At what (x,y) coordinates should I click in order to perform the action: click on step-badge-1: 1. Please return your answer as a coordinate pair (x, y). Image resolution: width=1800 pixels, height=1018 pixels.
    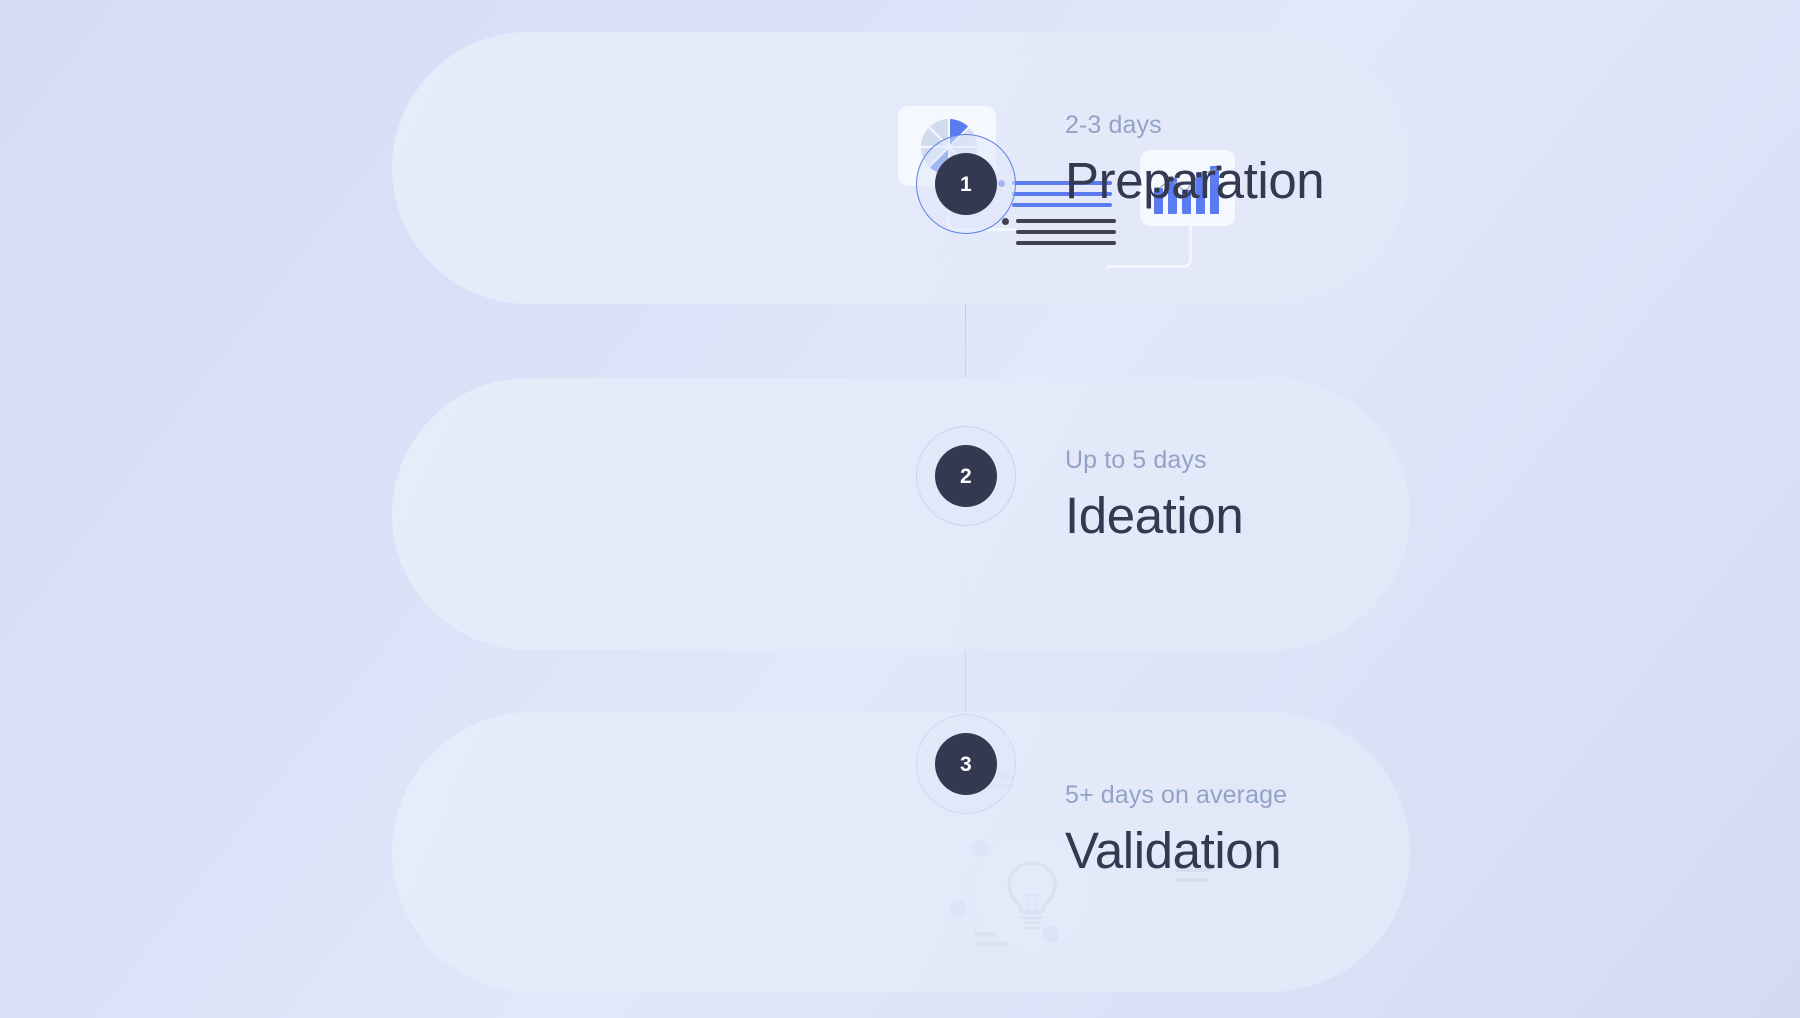
    Looking at the image, I should click on (966, 184).